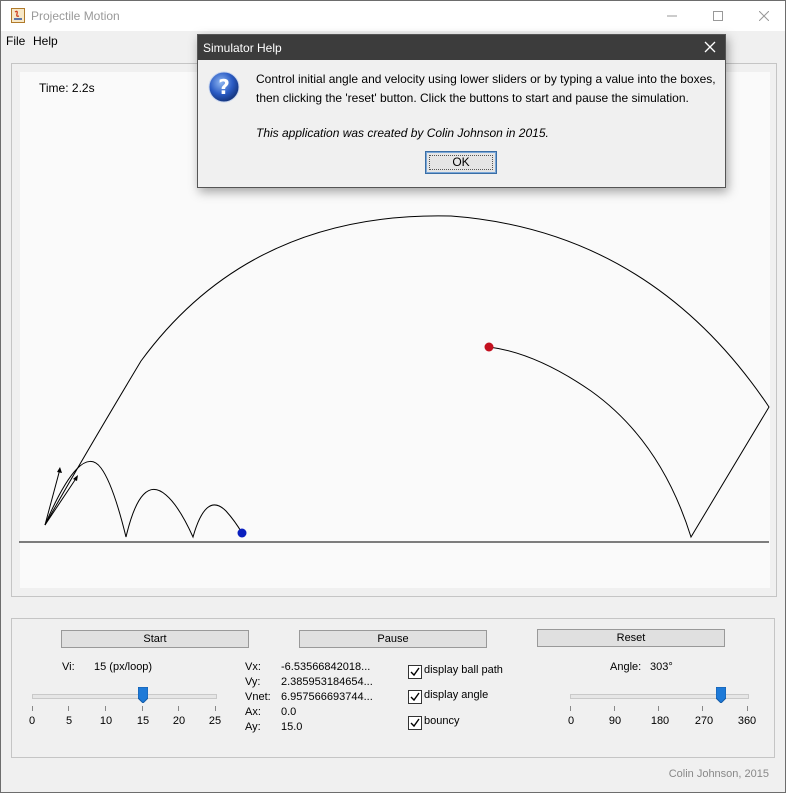  Describe the element at coordinates (721, 695) in the screenshot. I see `angle-slider-thumb` at that location.